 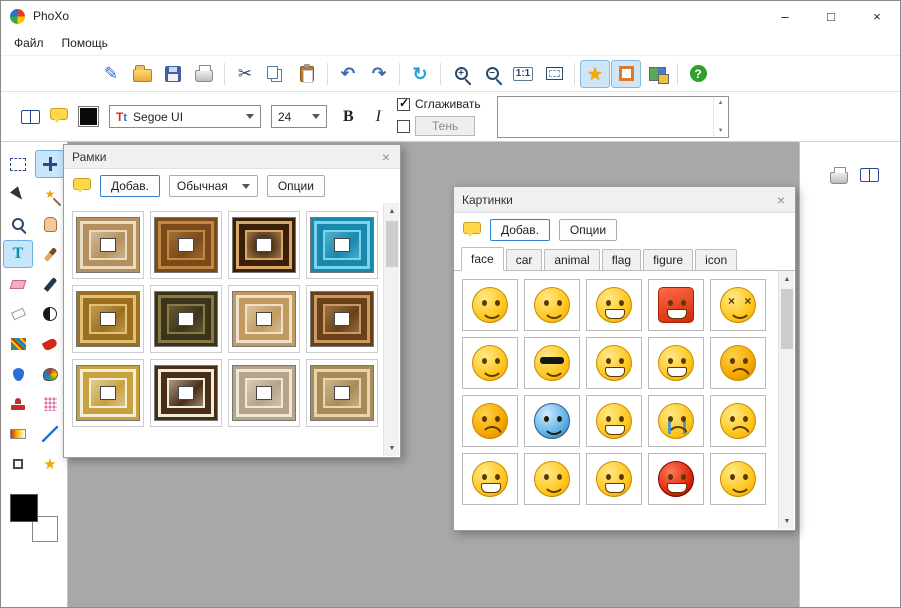 What do you see at coordinates (614, 305) in the screenshot?
I see `sticker-wink-tongue` at bounding box center [614, 305].